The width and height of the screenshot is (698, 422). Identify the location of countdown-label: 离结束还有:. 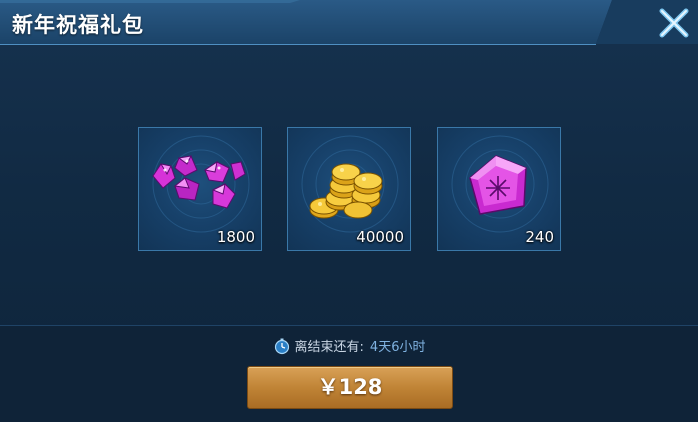
(329, 347).